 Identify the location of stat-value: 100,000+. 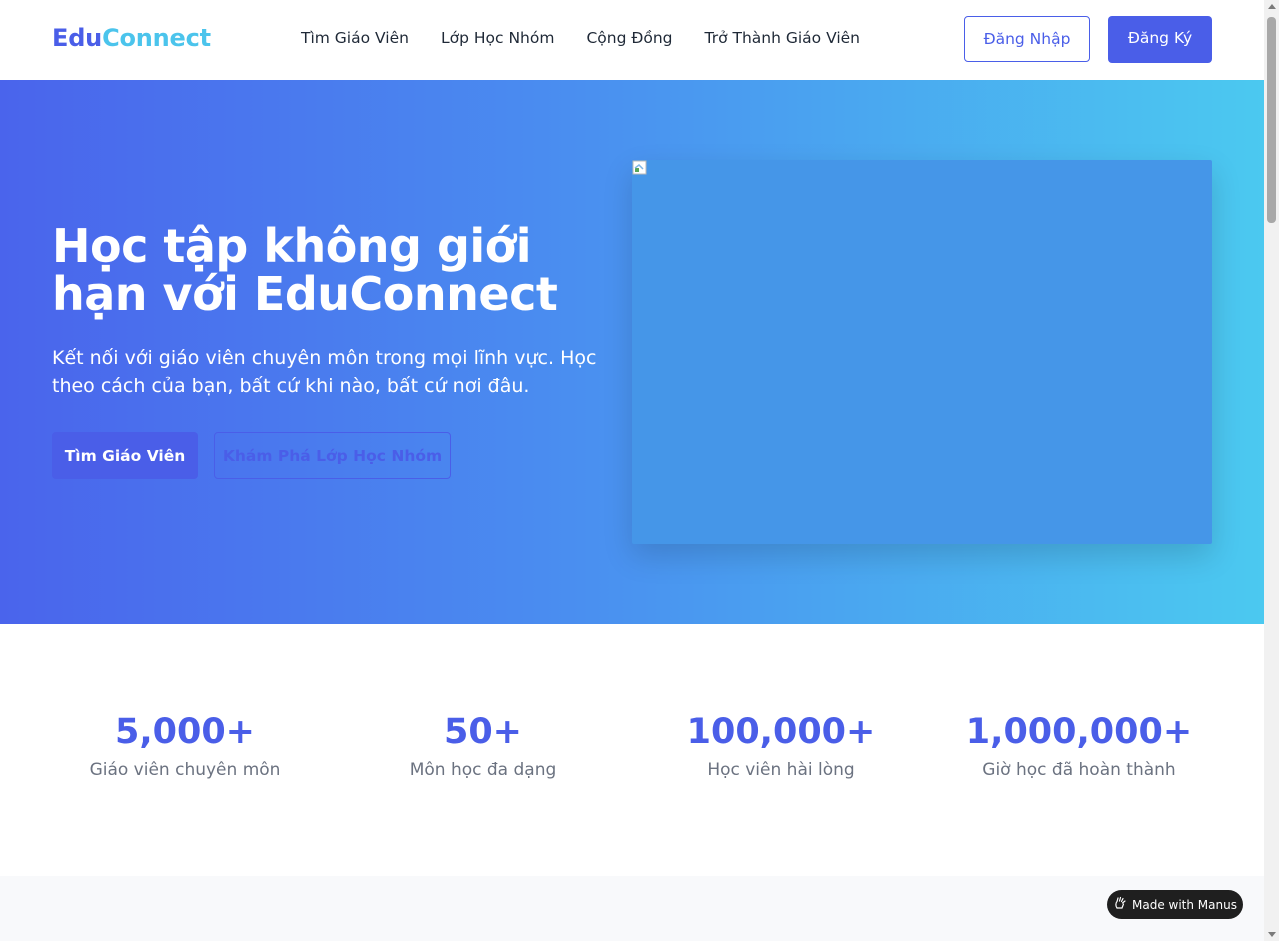
(781, 732).